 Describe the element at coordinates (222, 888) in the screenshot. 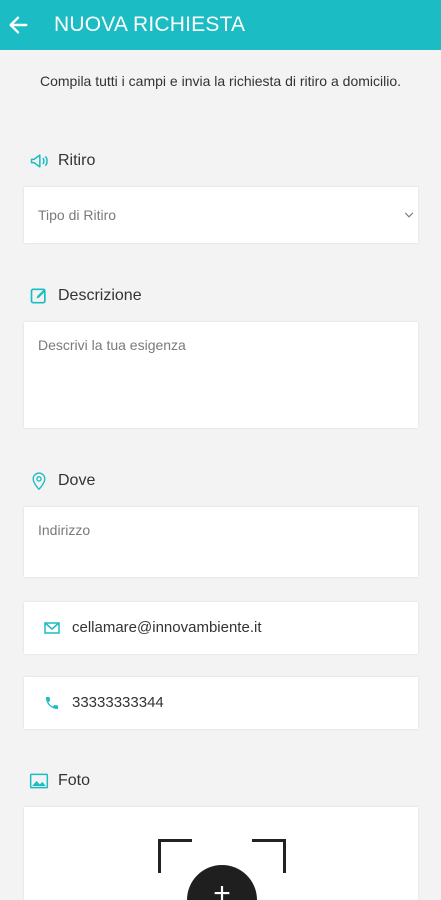

I see `plus-icon: +` at that location.